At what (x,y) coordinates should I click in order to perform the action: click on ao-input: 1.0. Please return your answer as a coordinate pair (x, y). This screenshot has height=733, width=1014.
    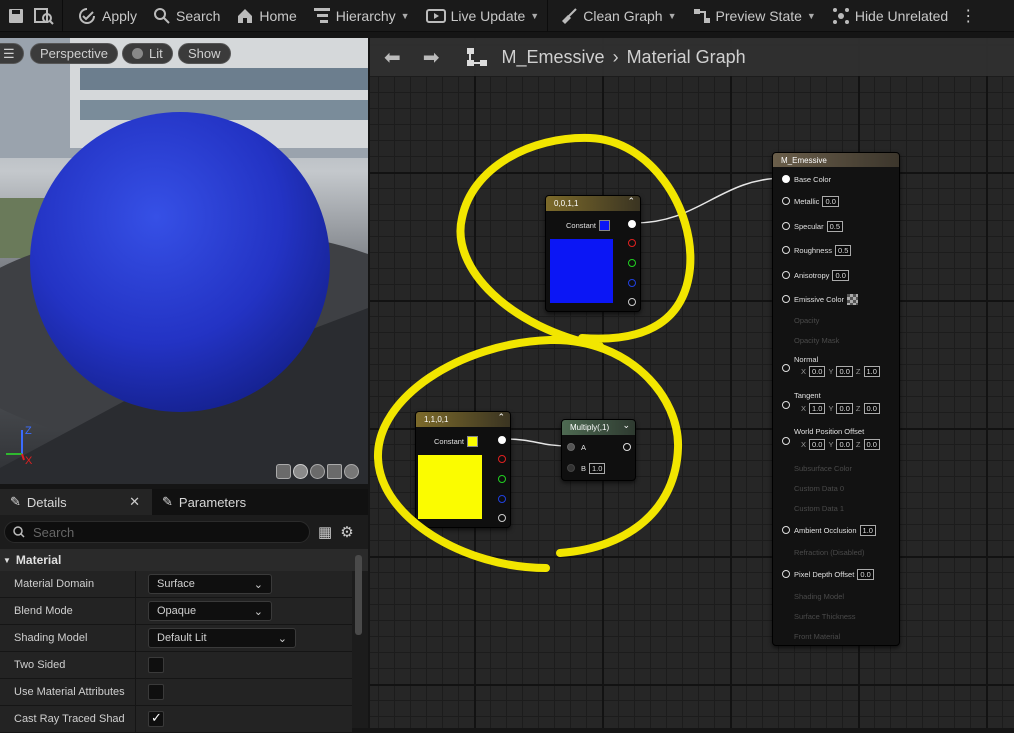
    Looking at the image, I should click on (867, 530).